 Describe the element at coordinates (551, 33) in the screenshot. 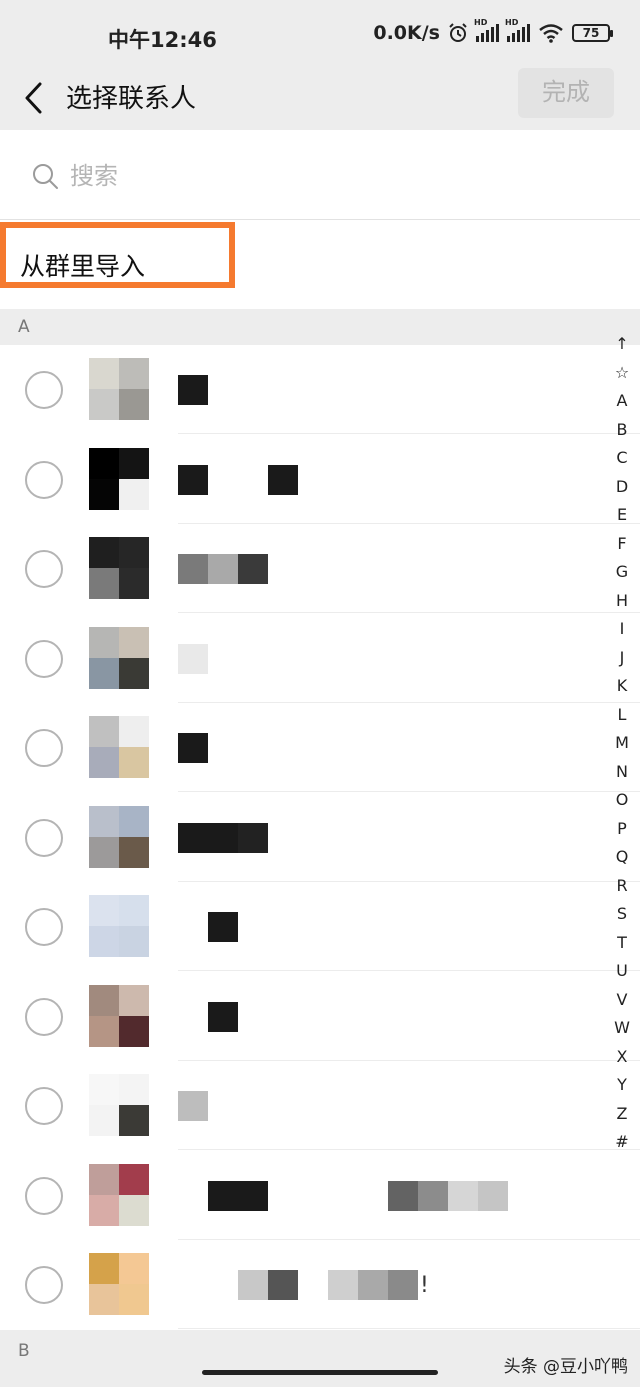

I see `wifi-icon` at that location.